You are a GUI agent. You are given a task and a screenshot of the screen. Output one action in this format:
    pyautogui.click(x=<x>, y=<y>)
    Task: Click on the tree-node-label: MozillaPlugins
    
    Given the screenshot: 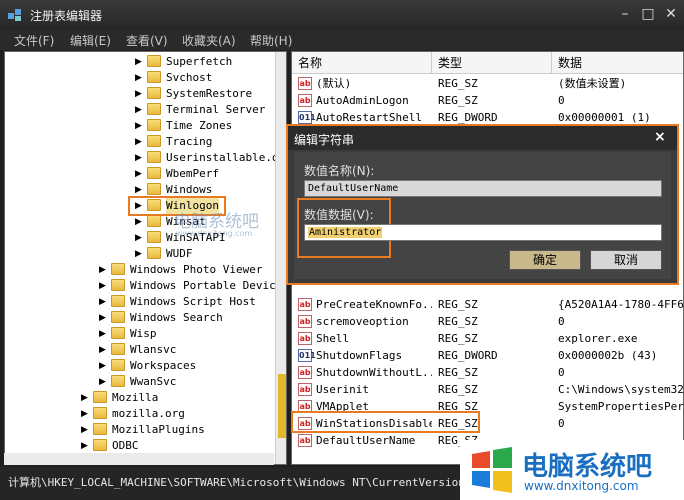 What is the action you would take?
    pyautogui.click(x=158, y=429)
    